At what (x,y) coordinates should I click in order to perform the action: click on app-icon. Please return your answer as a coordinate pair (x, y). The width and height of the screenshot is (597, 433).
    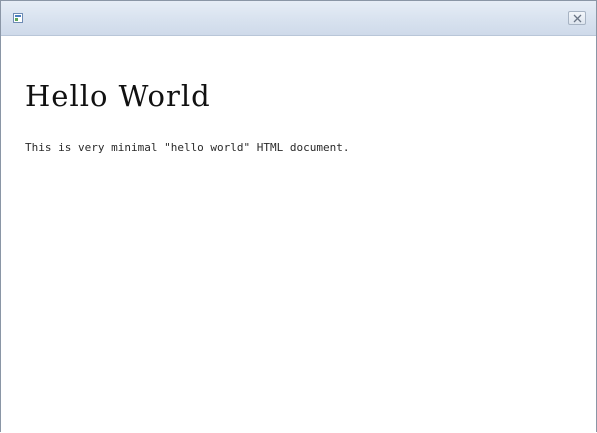
    Looking at the image, I should click on (18, 18).